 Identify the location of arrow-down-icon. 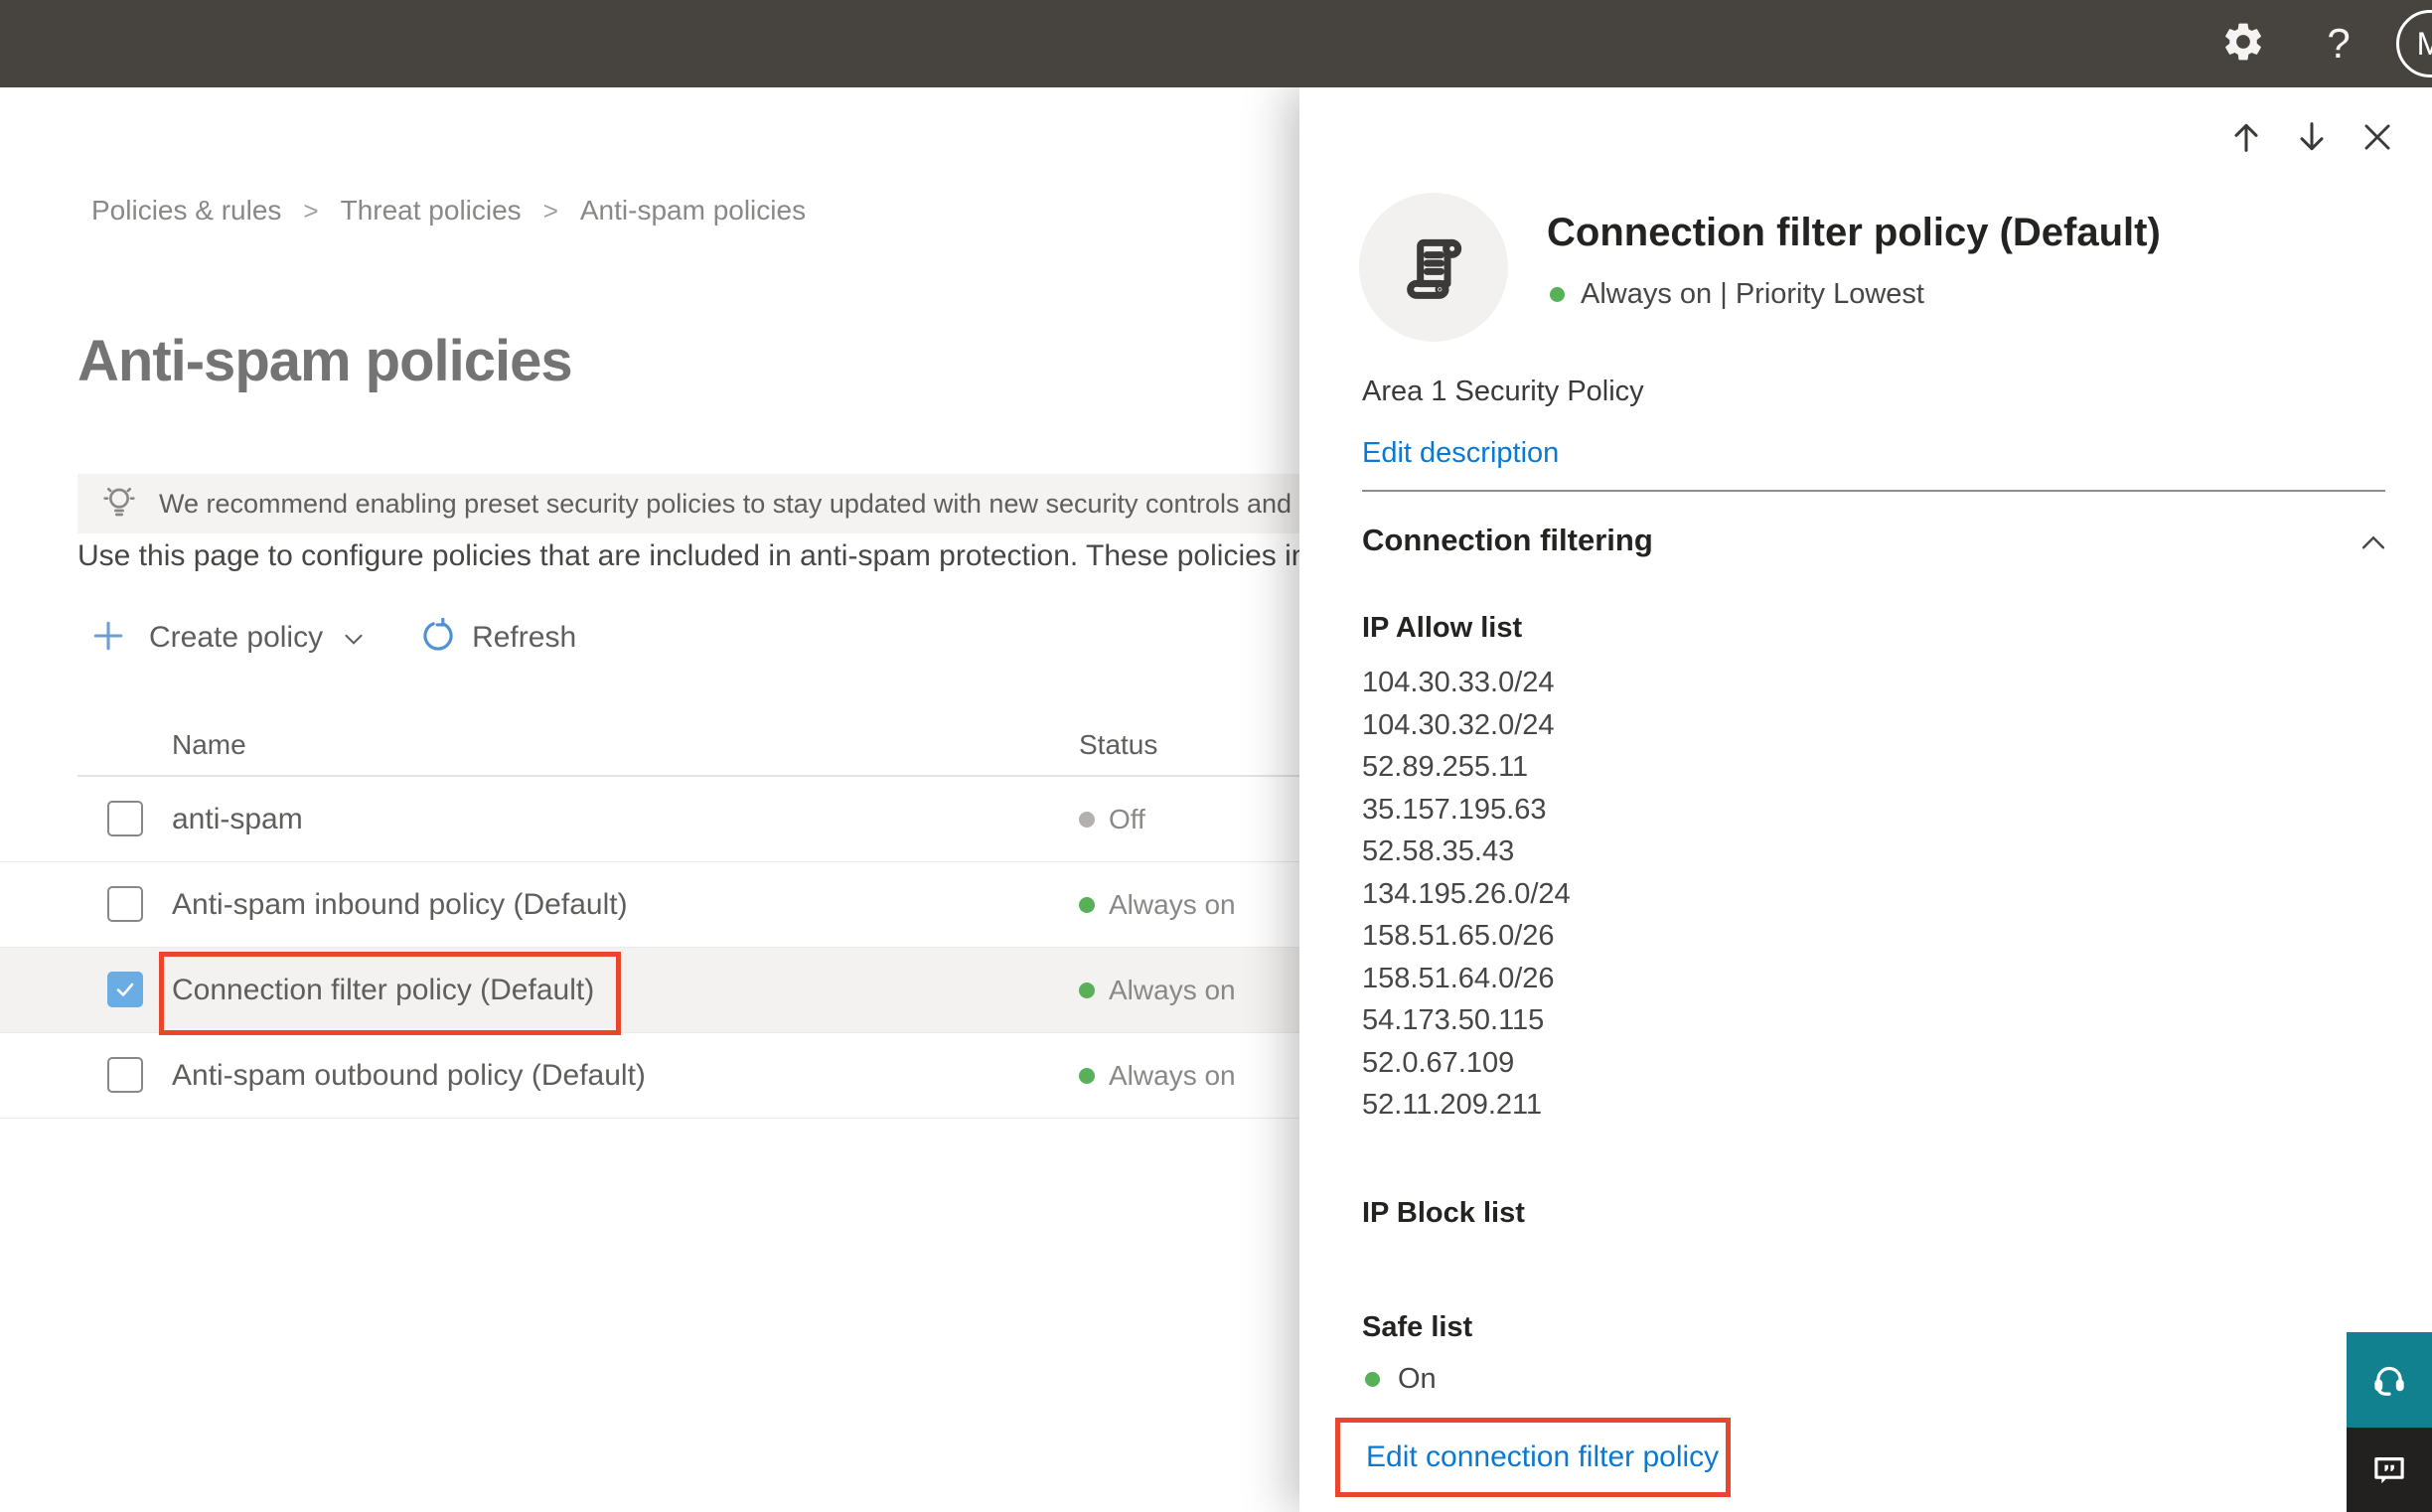
(2312, 136).